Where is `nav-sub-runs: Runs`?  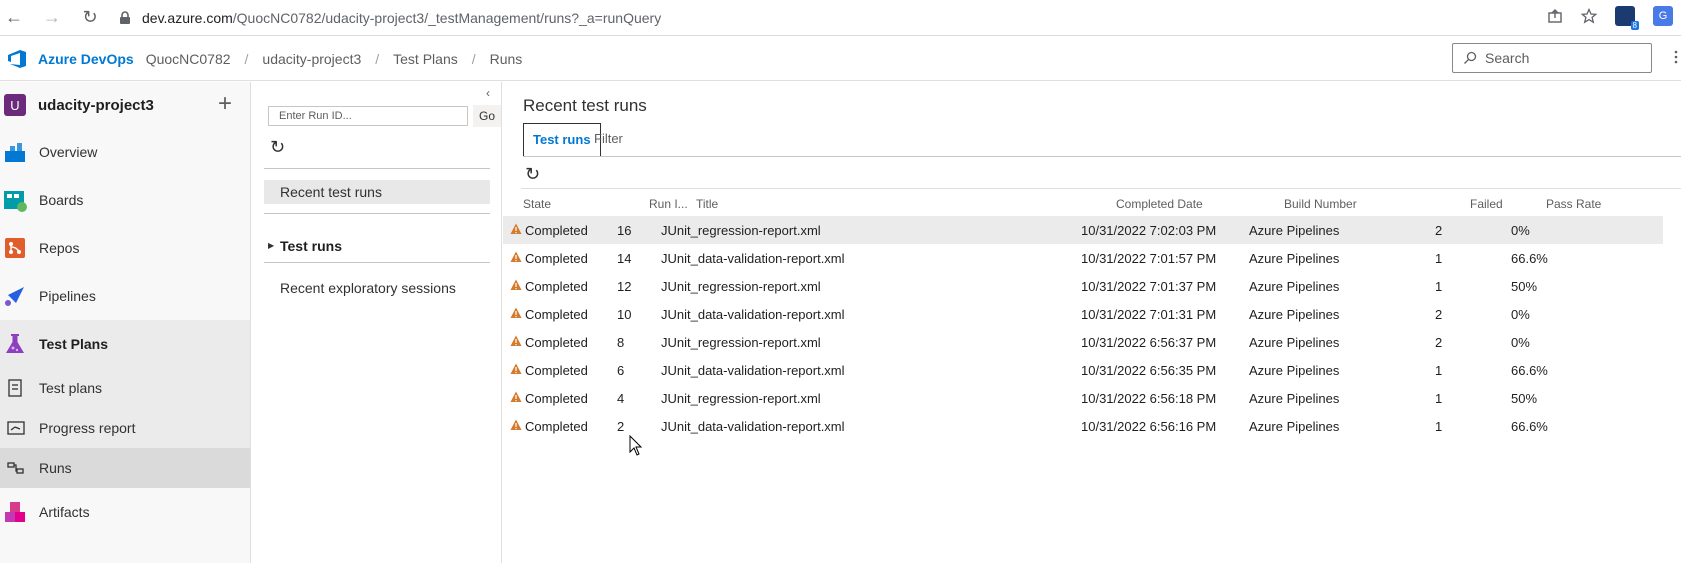 nav-sub-runs: Runs is located at coordinates (125, 468).